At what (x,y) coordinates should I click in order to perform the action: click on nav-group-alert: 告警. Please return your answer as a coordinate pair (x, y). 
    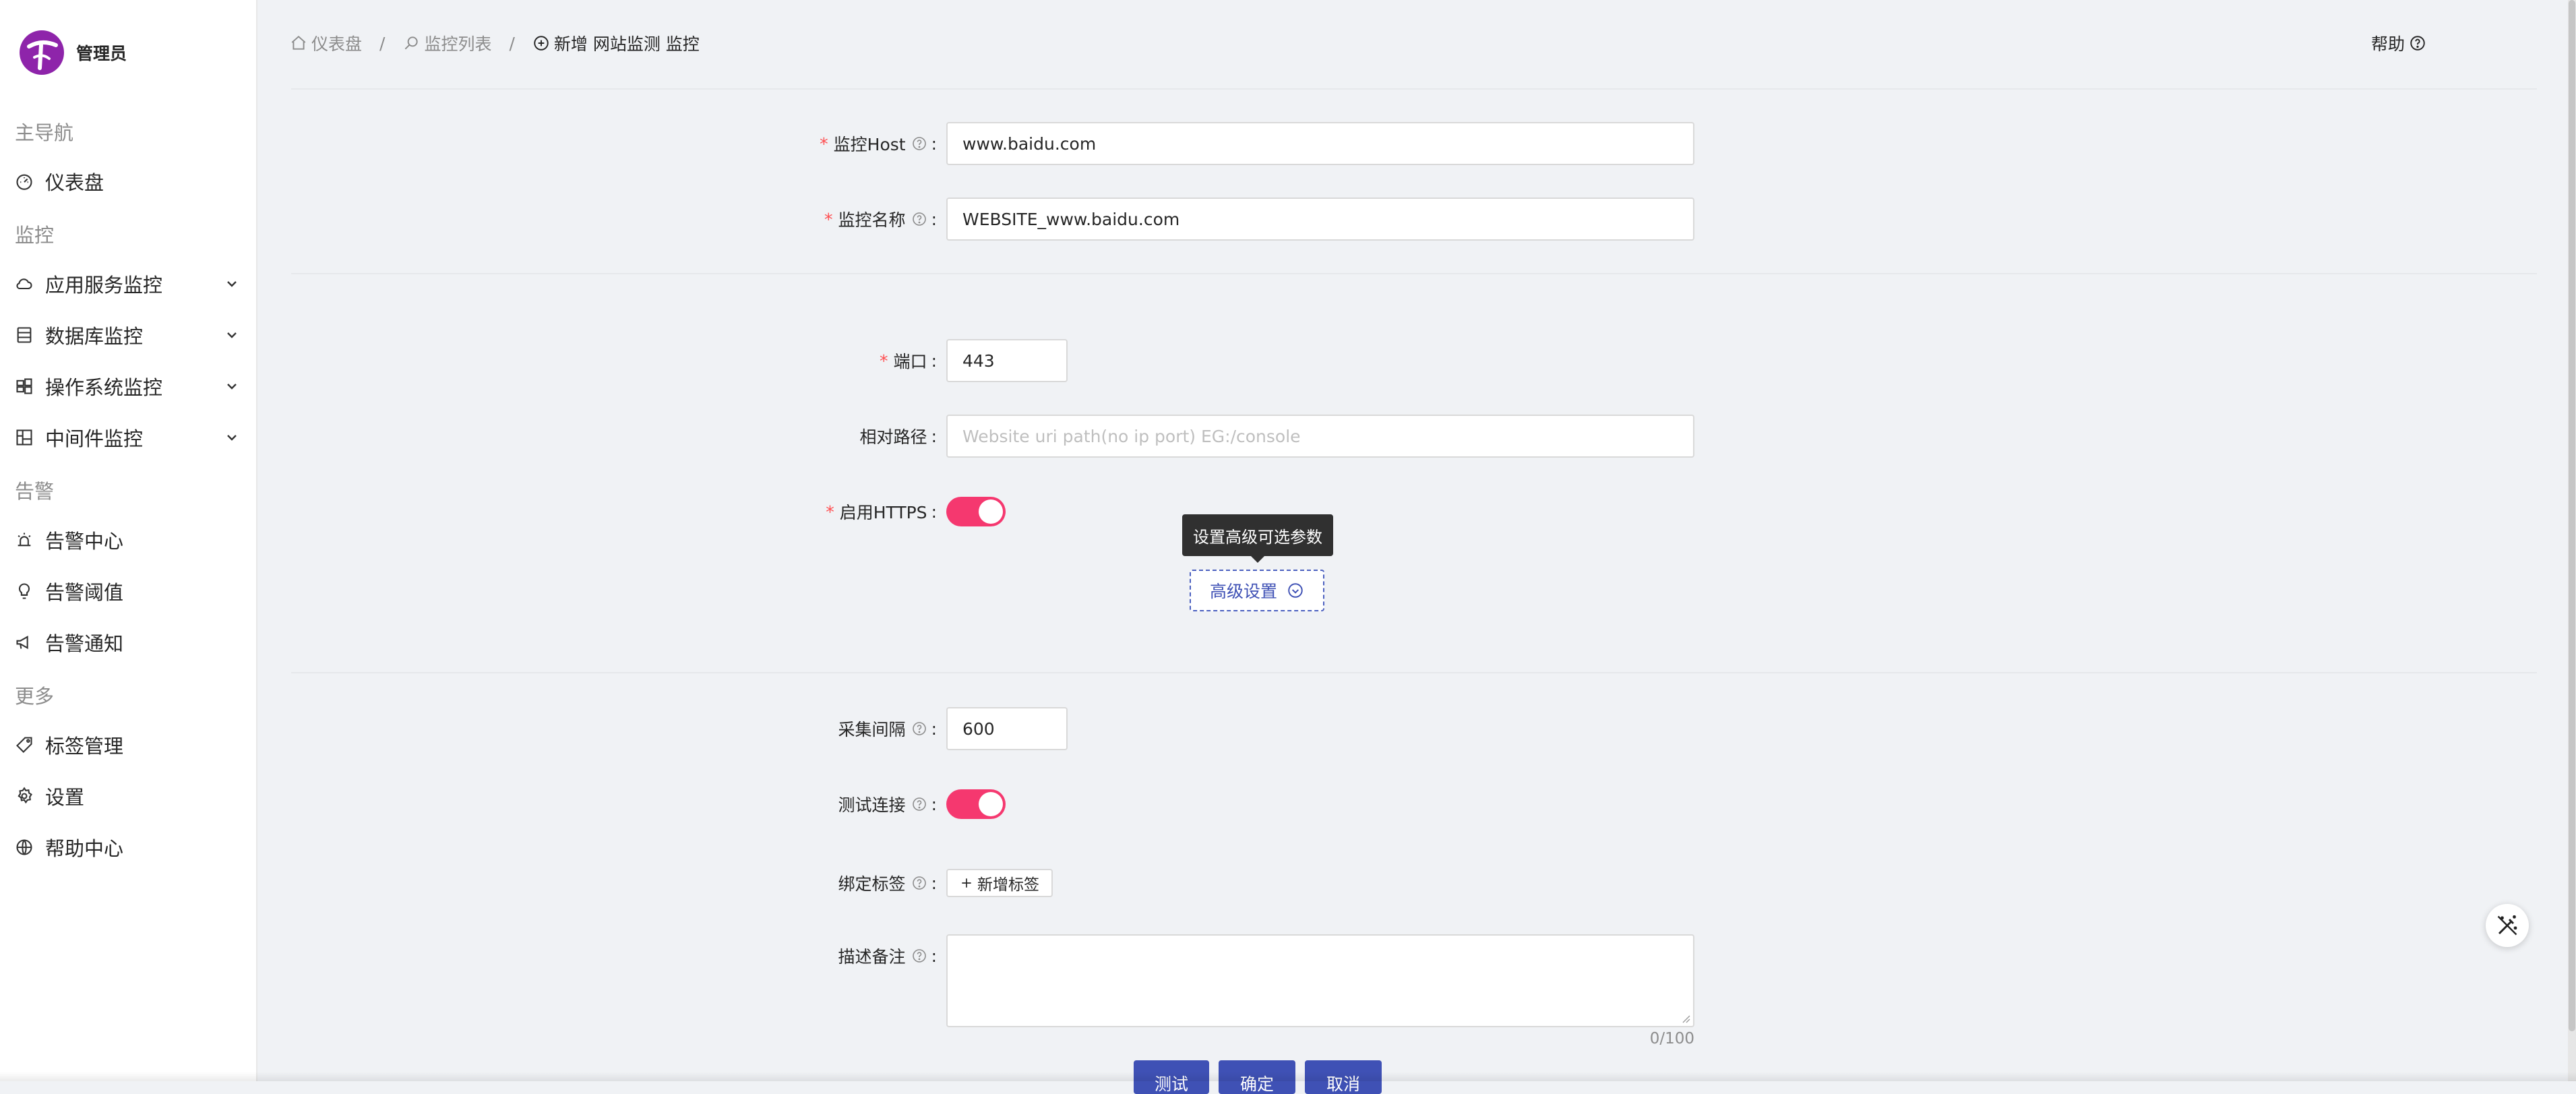
    Looking at the image, I should click on (35, 491).